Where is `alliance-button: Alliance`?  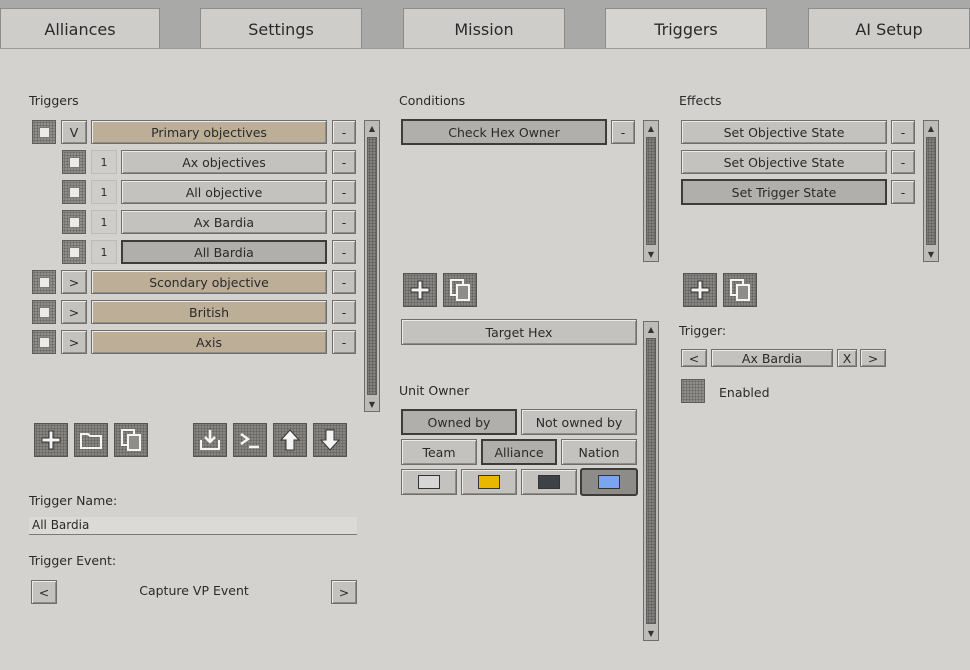
alliance-button: Alliance is located at coordinates (519, 452).